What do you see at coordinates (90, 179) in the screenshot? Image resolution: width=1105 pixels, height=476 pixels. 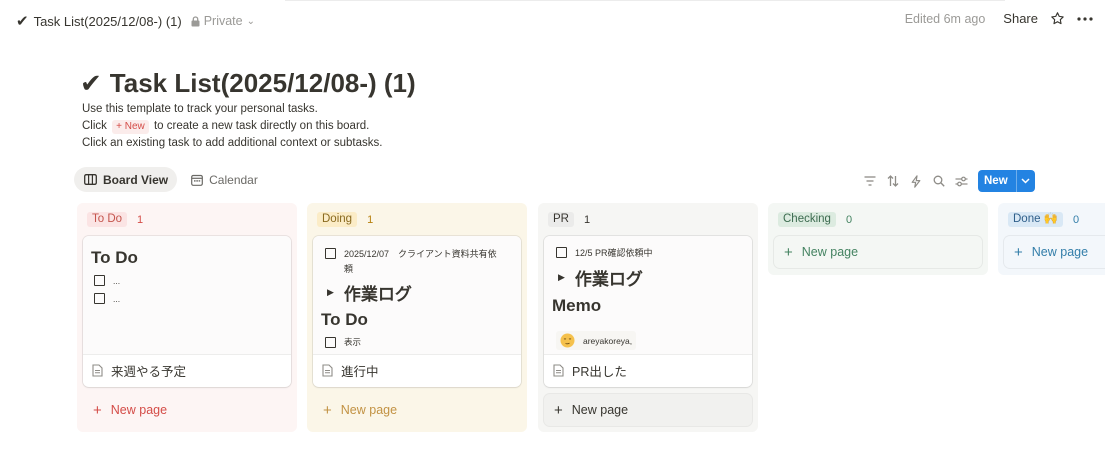 I see `board-icon` at bounding box center [90, 179].